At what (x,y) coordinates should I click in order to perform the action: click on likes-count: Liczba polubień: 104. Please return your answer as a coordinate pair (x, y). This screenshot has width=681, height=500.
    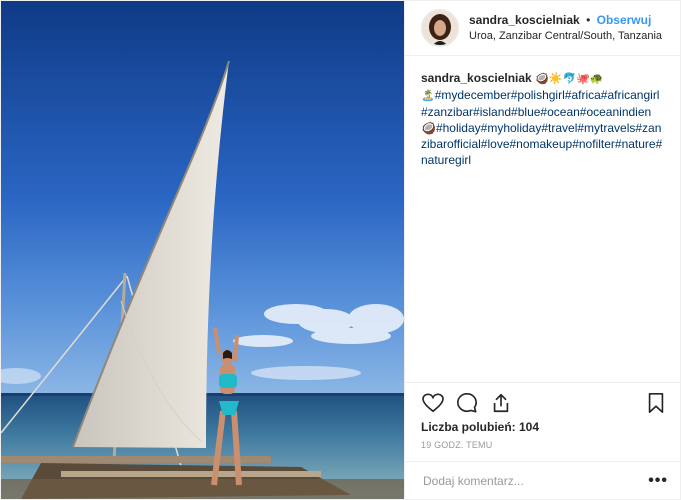
    Looking at the image, I should click on (542, 425).